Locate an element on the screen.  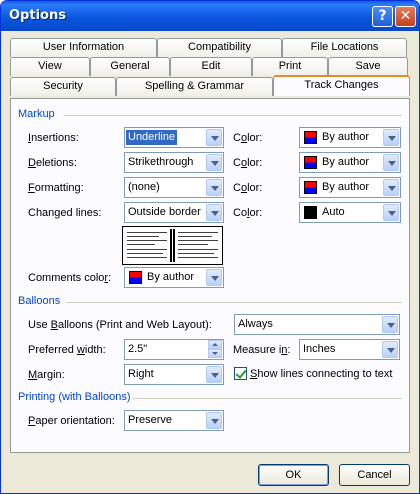
close-icon: ✕ is located at coordinates (405, 16).